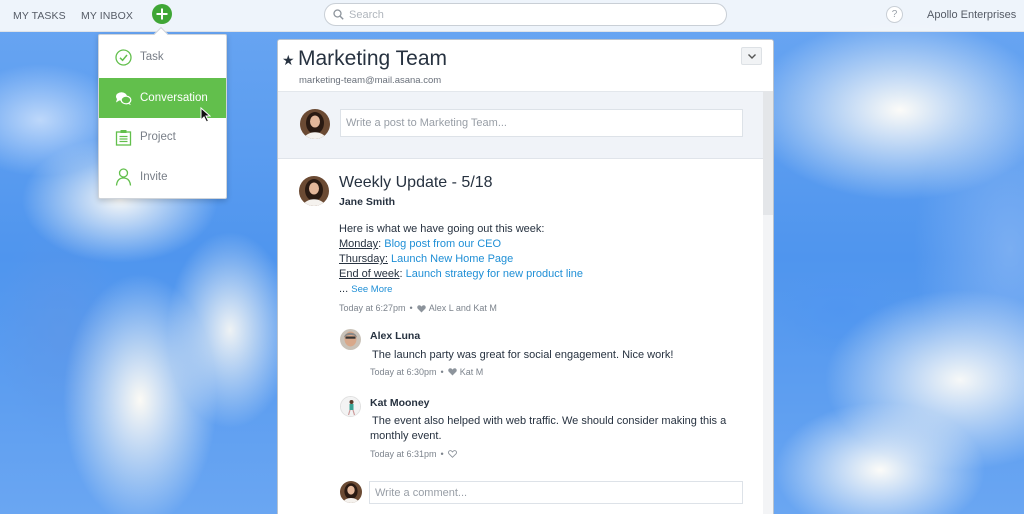  What do you see at coordinates (371, 289) in the screenshot?
I see `see-more-link: See More` at bounding box center [371, 289].